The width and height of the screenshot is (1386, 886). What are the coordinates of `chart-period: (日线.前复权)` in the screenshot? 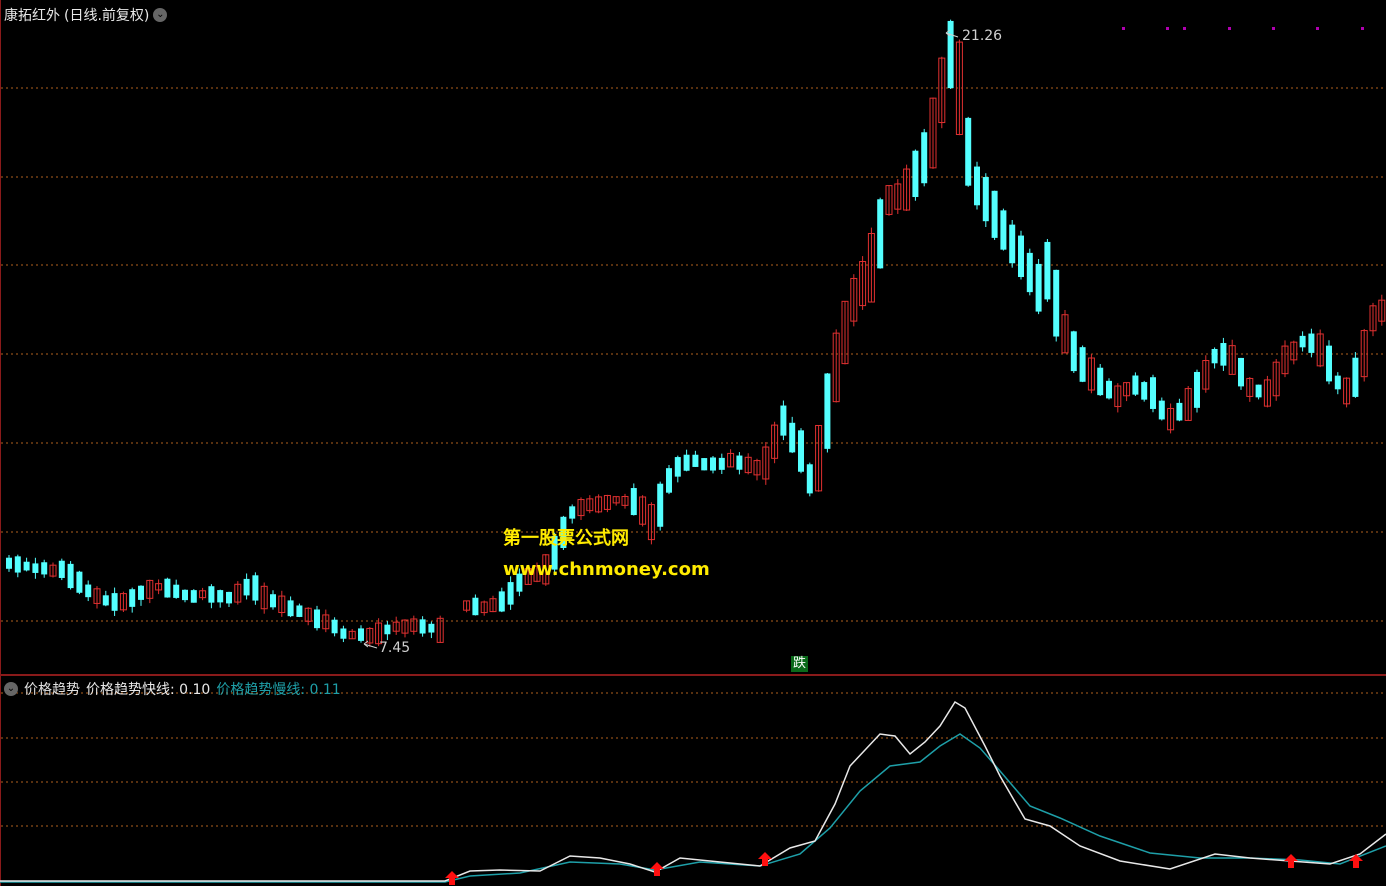 It's located at (107, 16).